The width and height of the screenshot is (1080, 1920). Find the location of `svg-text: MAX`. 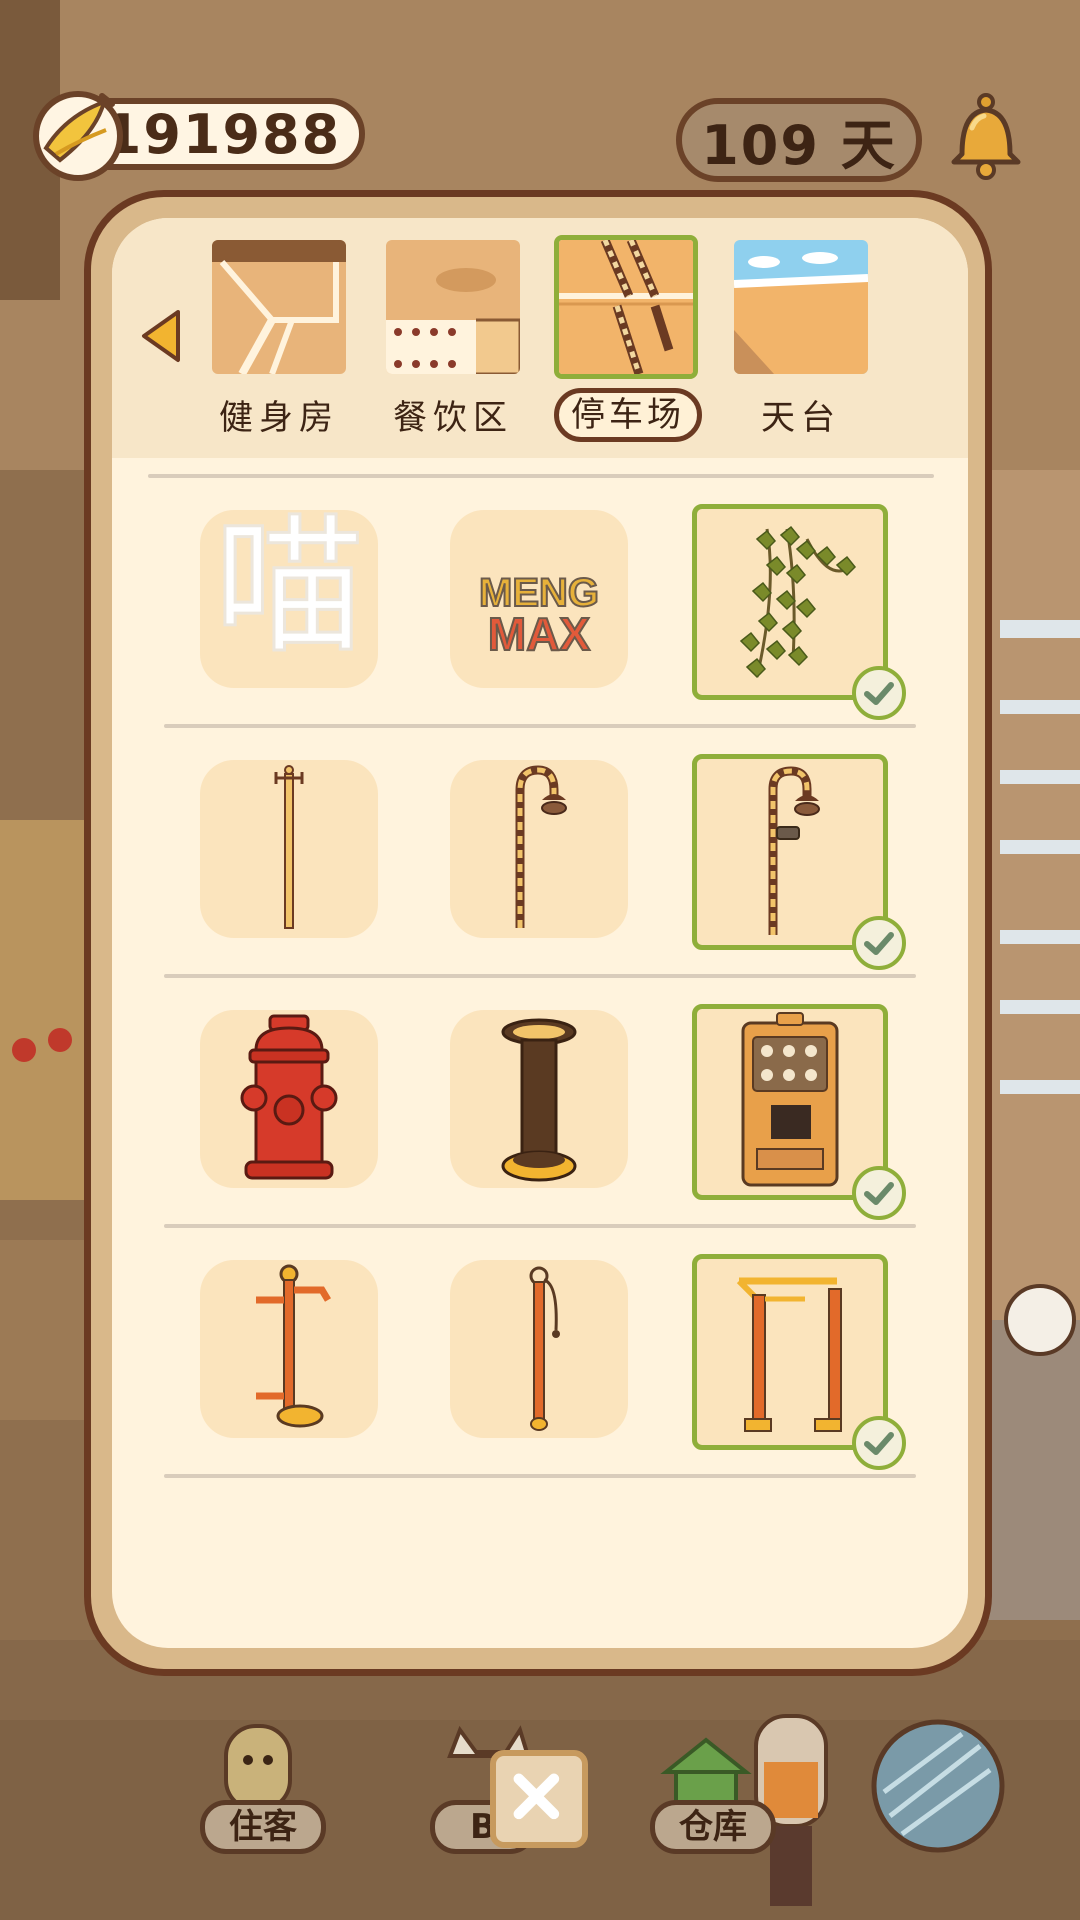

svg-text: MAX is located at coordinates (539, 634).